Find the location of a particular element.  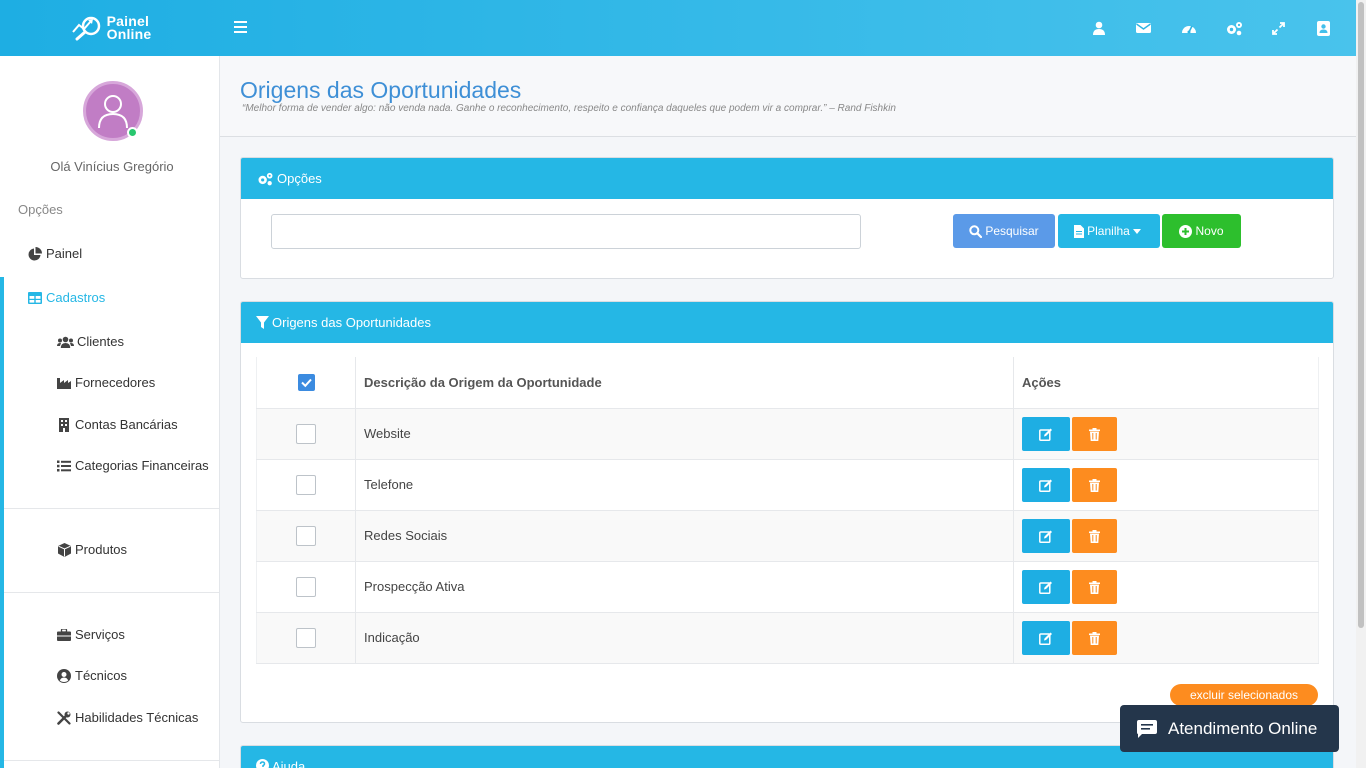

spreadsheet-button-label: Planilha is located at coordinates (1108, 231).